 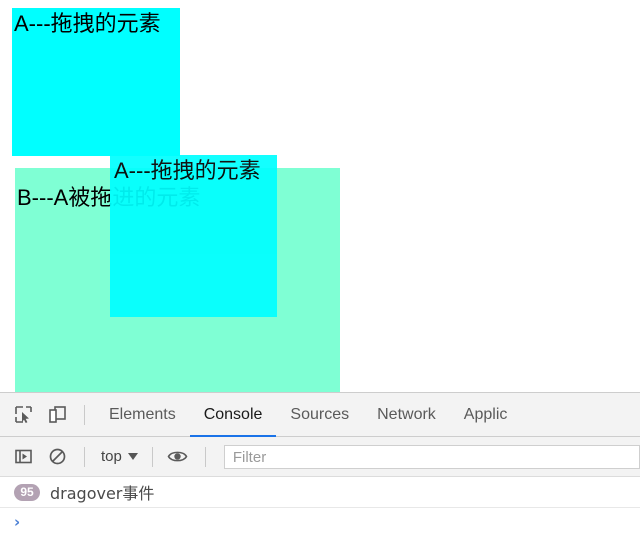 What do you see at coordinates (111, 456) in the screenshot?
I see `execution-context-label: top` at bounding box center [111, 456].